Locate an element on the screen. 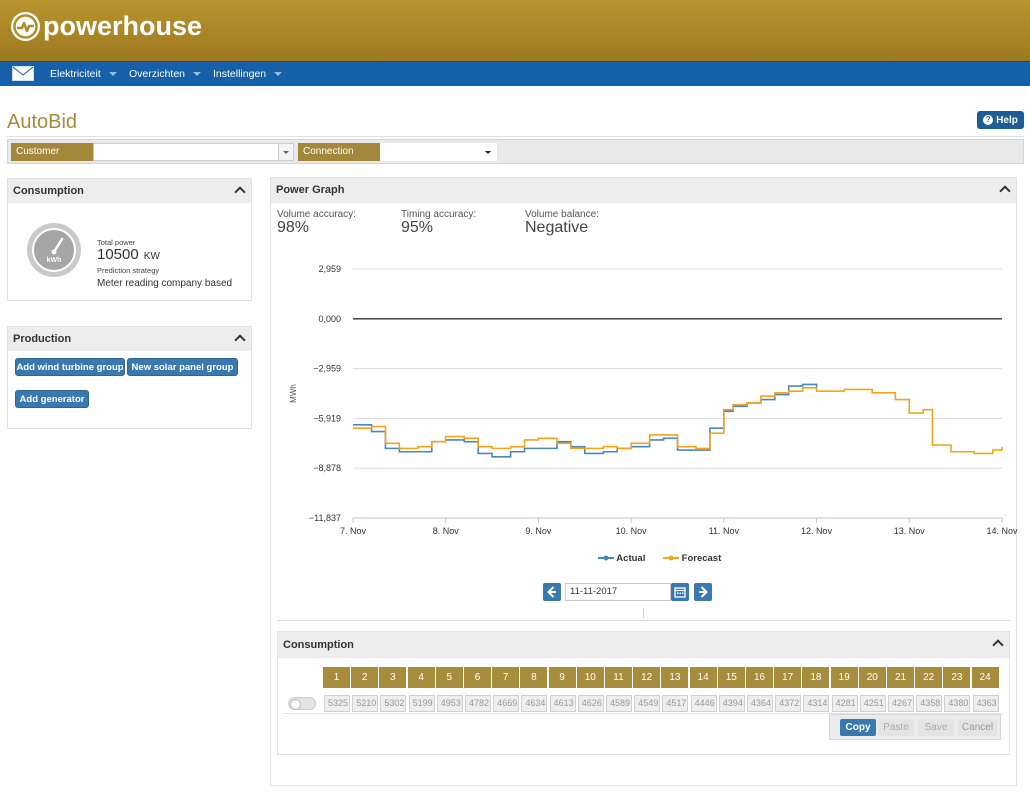 The image size is (1030, 799). hour-value-input: 4517 is located at coordinates (675, 703).